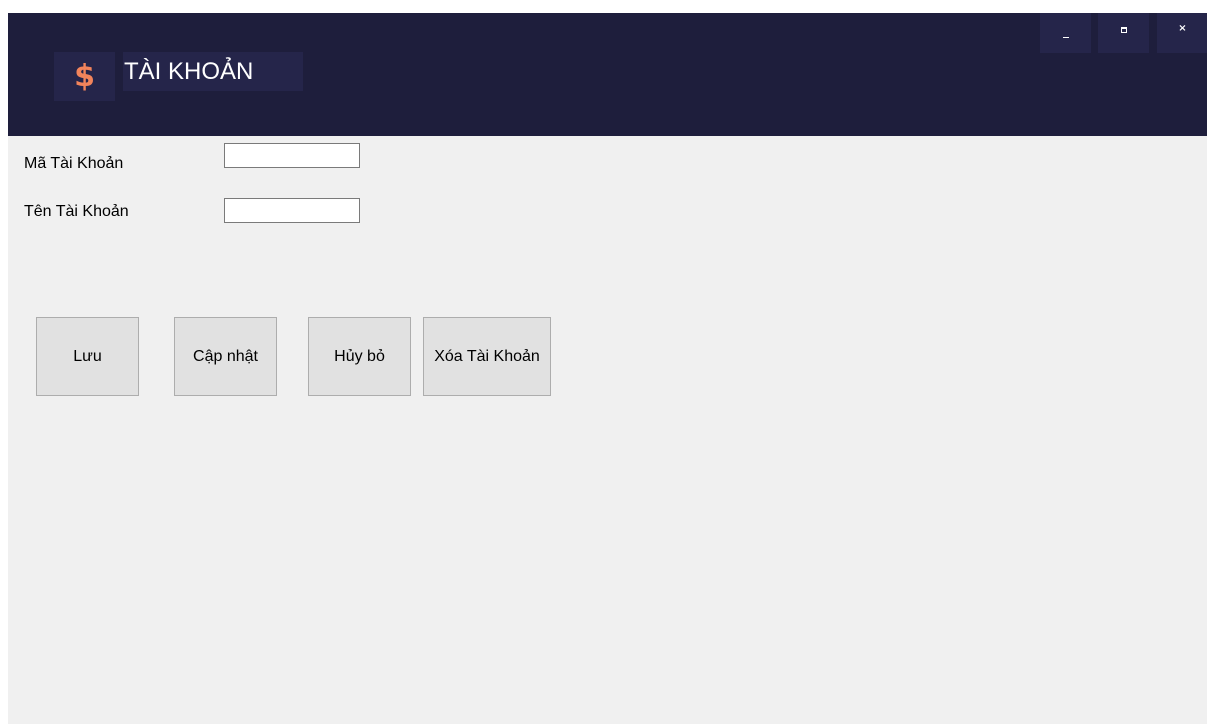 The image size is (1207, 724). I want to click on ten-tai-khoan-input, so click(292, 210).